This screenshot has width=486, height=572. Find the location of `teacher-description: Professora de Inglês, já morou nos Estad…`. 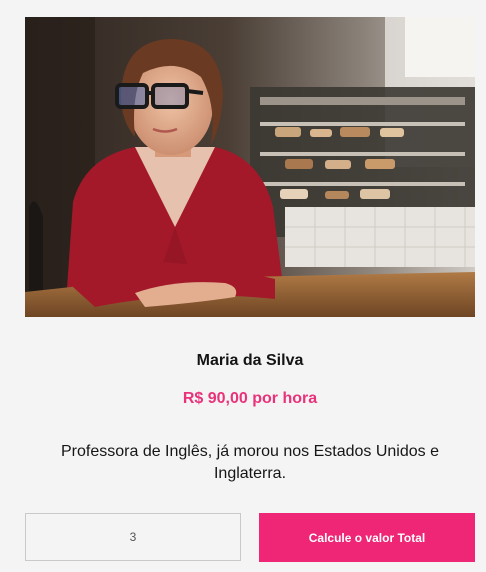

teacher-description: Professora de Inglês, já morou nos Estad… is located at coordinates (250, 462).